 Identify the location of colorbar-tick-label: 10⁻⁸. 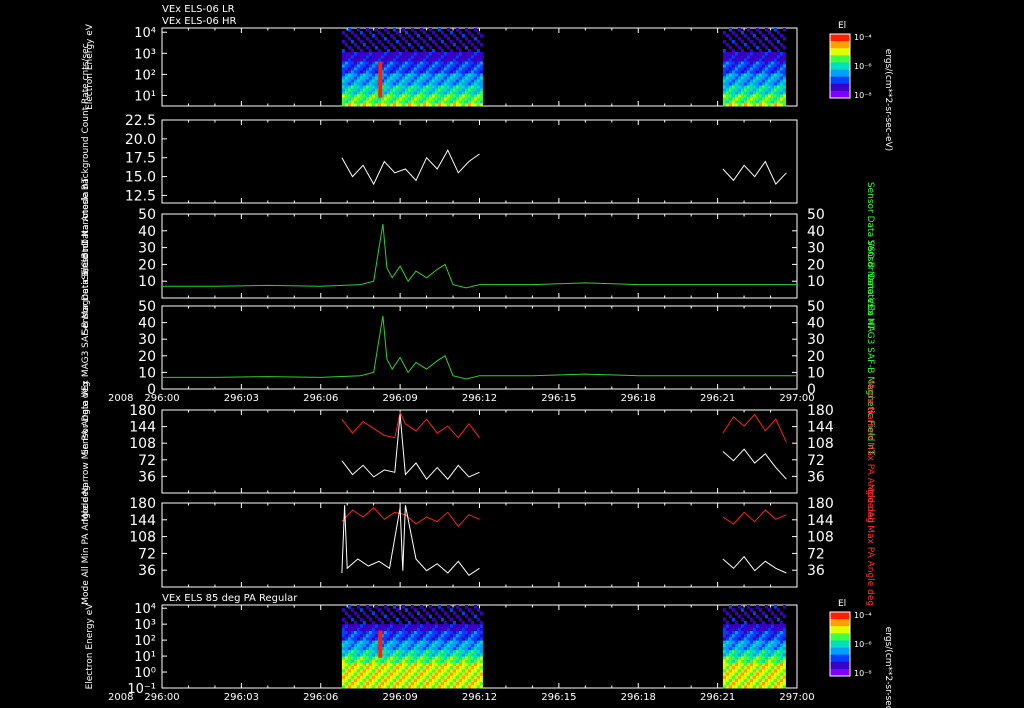
(863, 673).